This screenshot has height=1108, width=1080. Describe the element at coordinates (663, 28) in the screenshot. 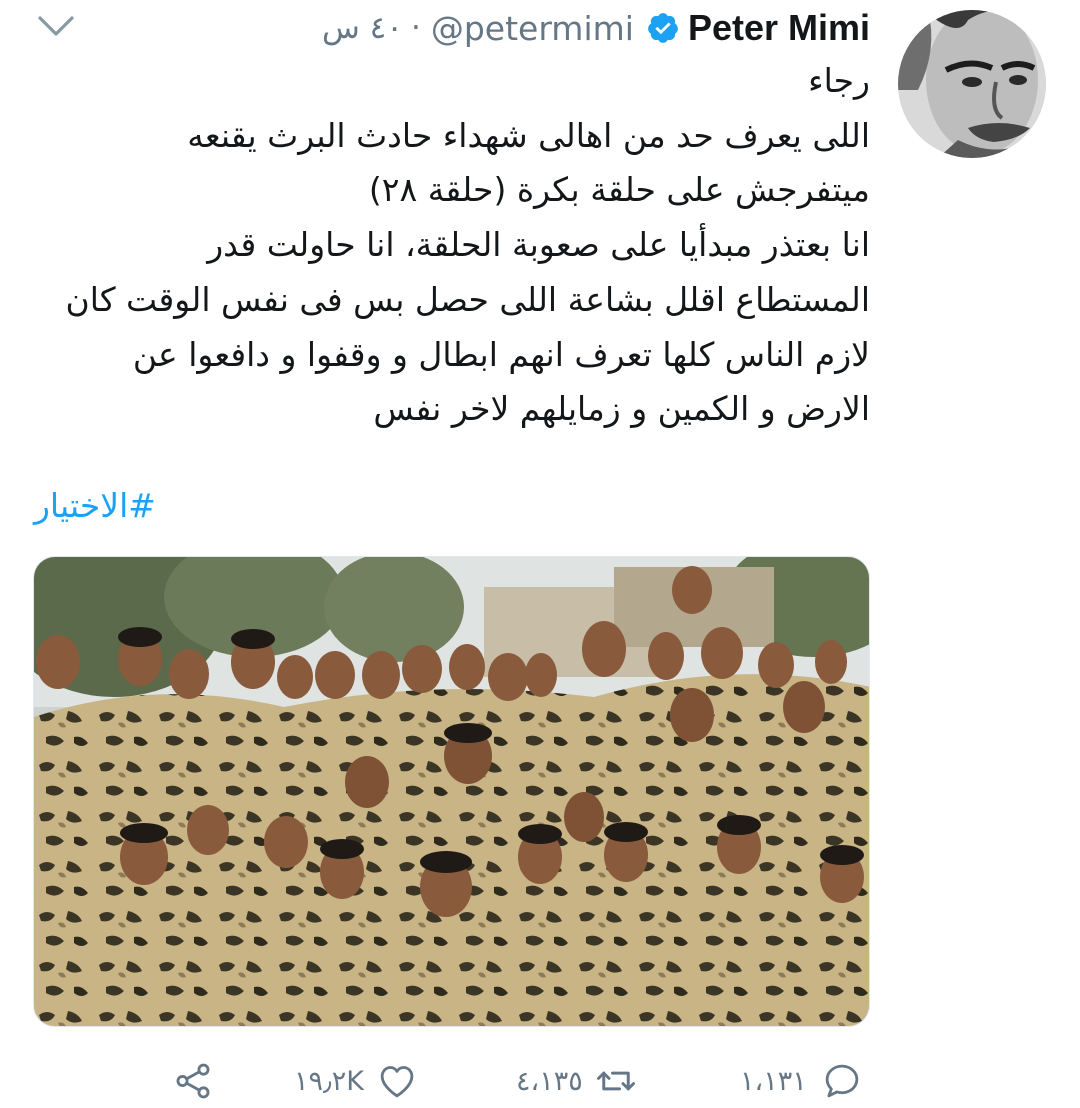

I see `verified-badge-icon` at that location.